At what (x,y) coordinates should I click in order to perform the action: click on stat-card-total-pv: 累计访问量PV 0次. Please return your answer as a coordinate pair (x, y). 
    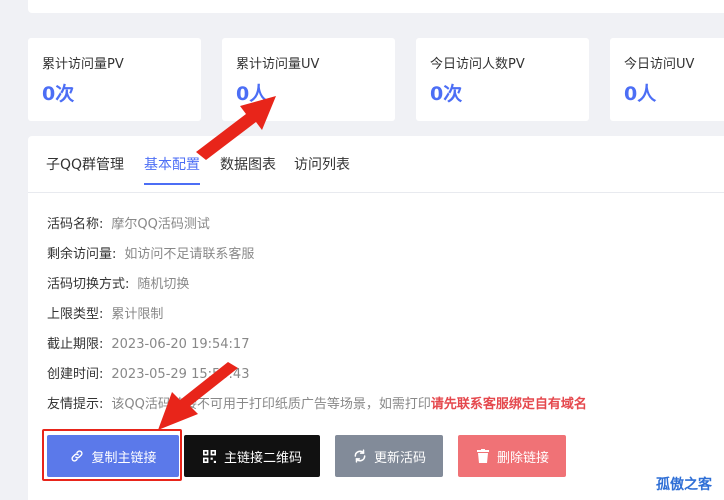
    Looking at the image, I should click on (114, 79).